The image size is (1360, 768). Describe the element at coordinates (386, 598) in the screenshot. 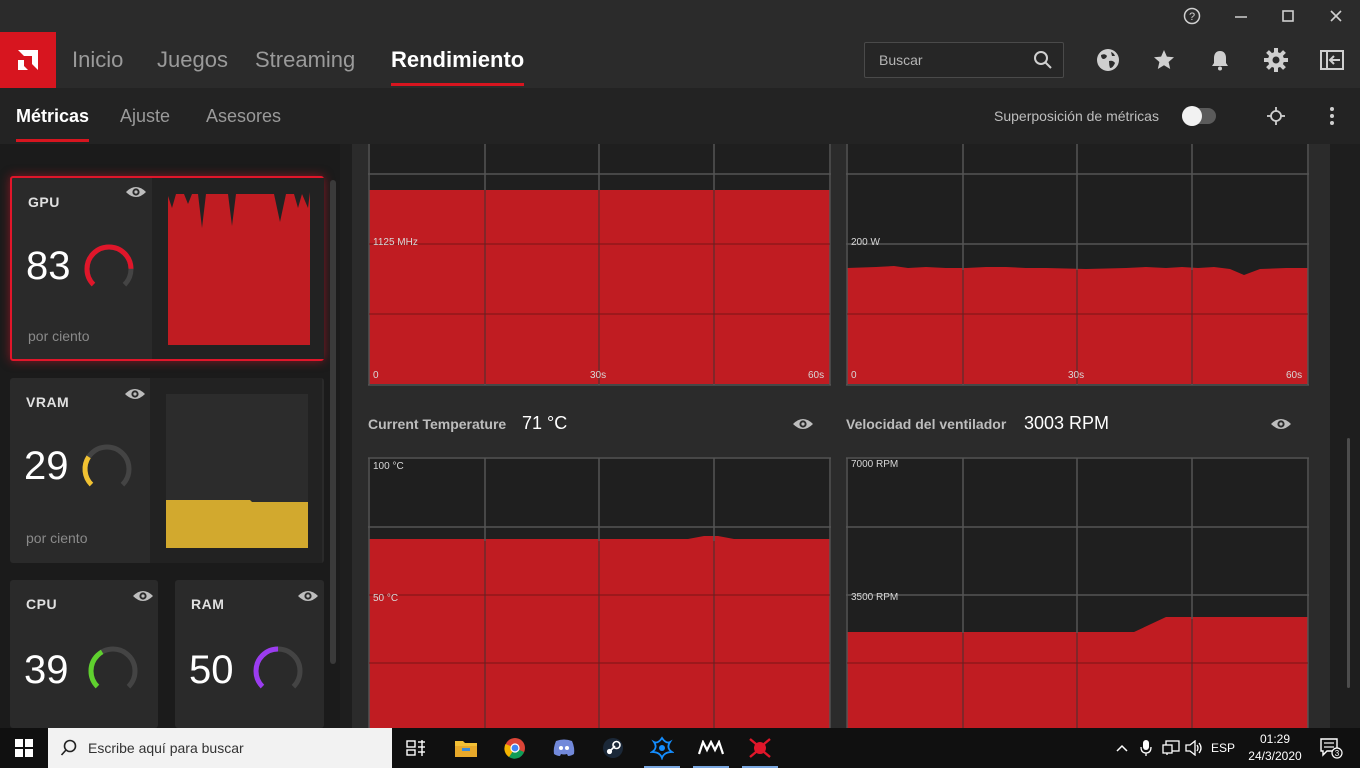

I see `temperature-mid-label: 50 °C` at that location.